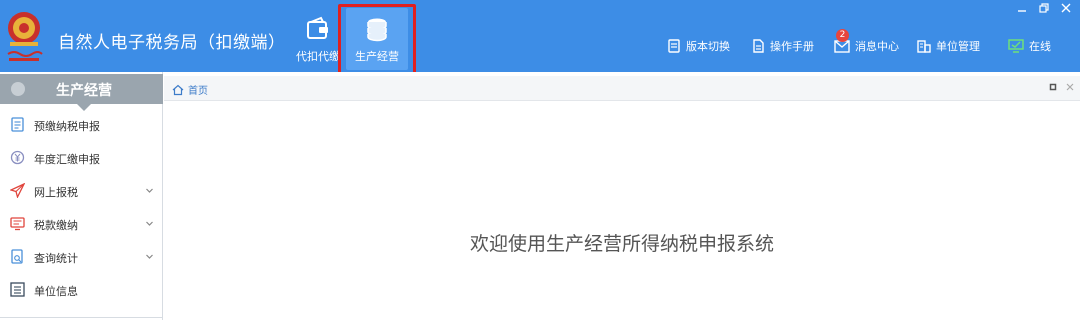  I want to click on sidebar-item-prepayment-declaration: 预缴纳税申报, so click(81, 124).